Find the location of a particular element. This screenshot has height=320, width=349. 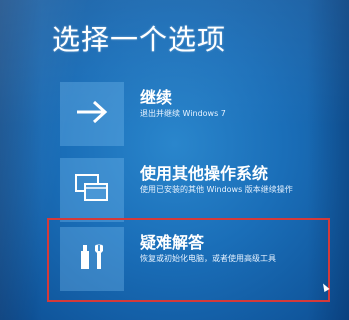

option-continue: 继续 退出并继续 Windows 7 is located at coordinates (176, 114).